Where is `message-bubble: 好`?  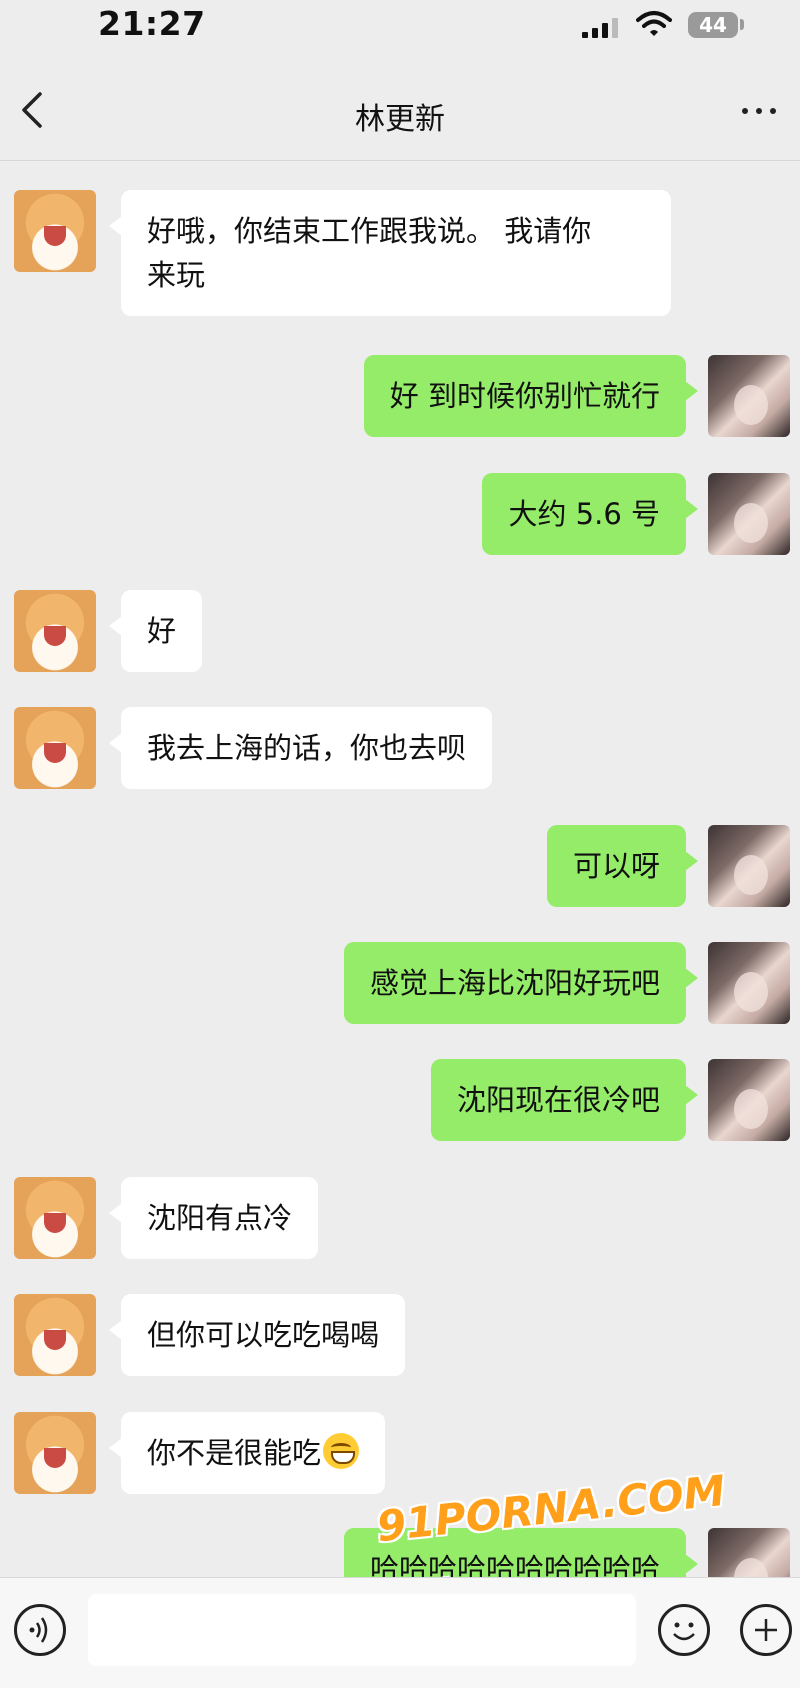 message-bubble: 好 is located at coordinates (155, 631).